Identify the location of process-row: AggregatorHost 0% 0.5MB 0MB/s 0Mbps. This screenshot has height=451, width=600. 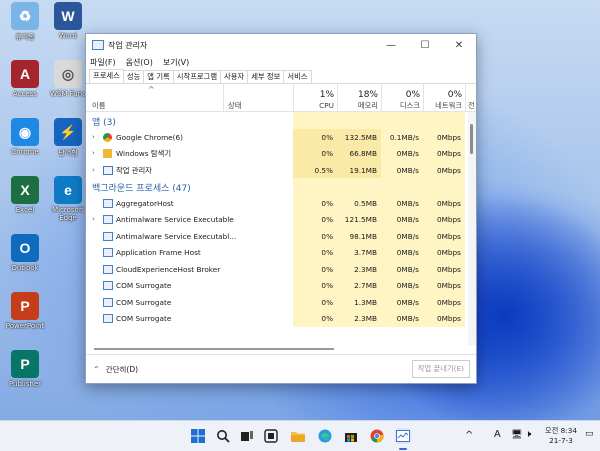
(281, 202).